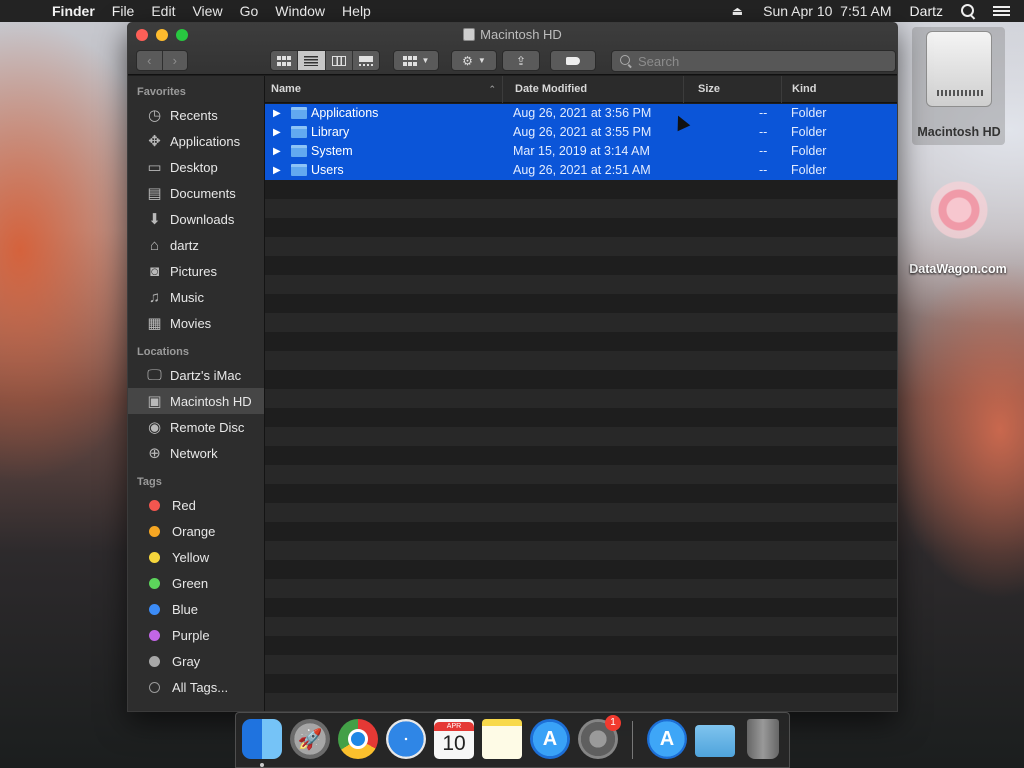 This screenshot has height=768, width=1024. Describe the element at coordinates (154, 271) in the screenshot. I see `camera-icon: ◙` at that location.